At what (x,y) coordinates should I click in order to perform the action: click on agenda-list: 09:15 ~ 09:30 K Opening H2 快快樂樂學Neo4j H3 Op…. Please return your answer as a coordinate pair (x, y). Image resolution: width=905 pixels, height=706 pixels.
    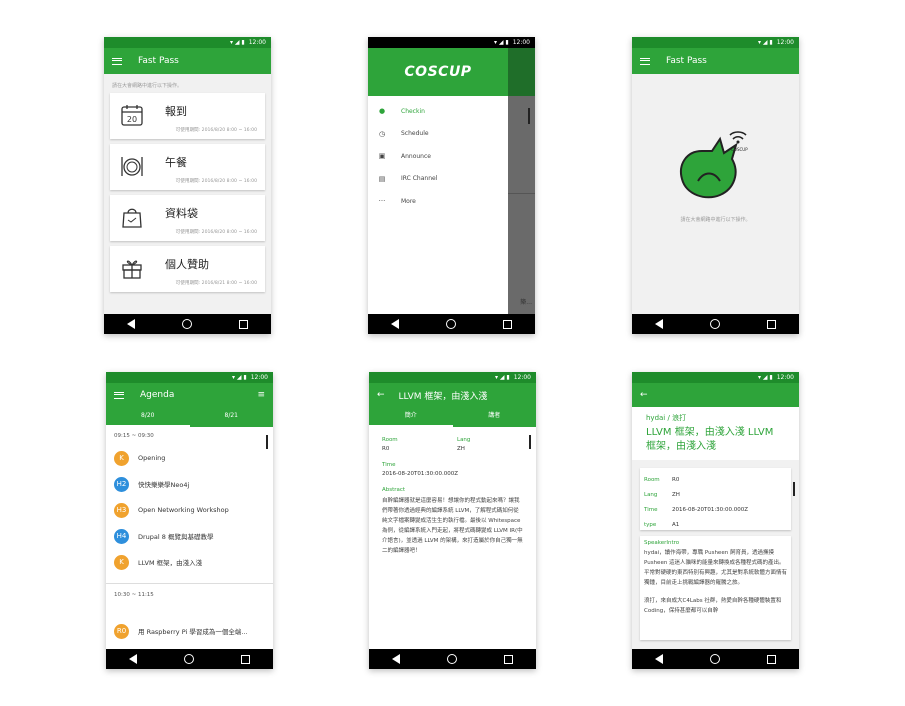
    Looking at the image, I should click on (189, 538).